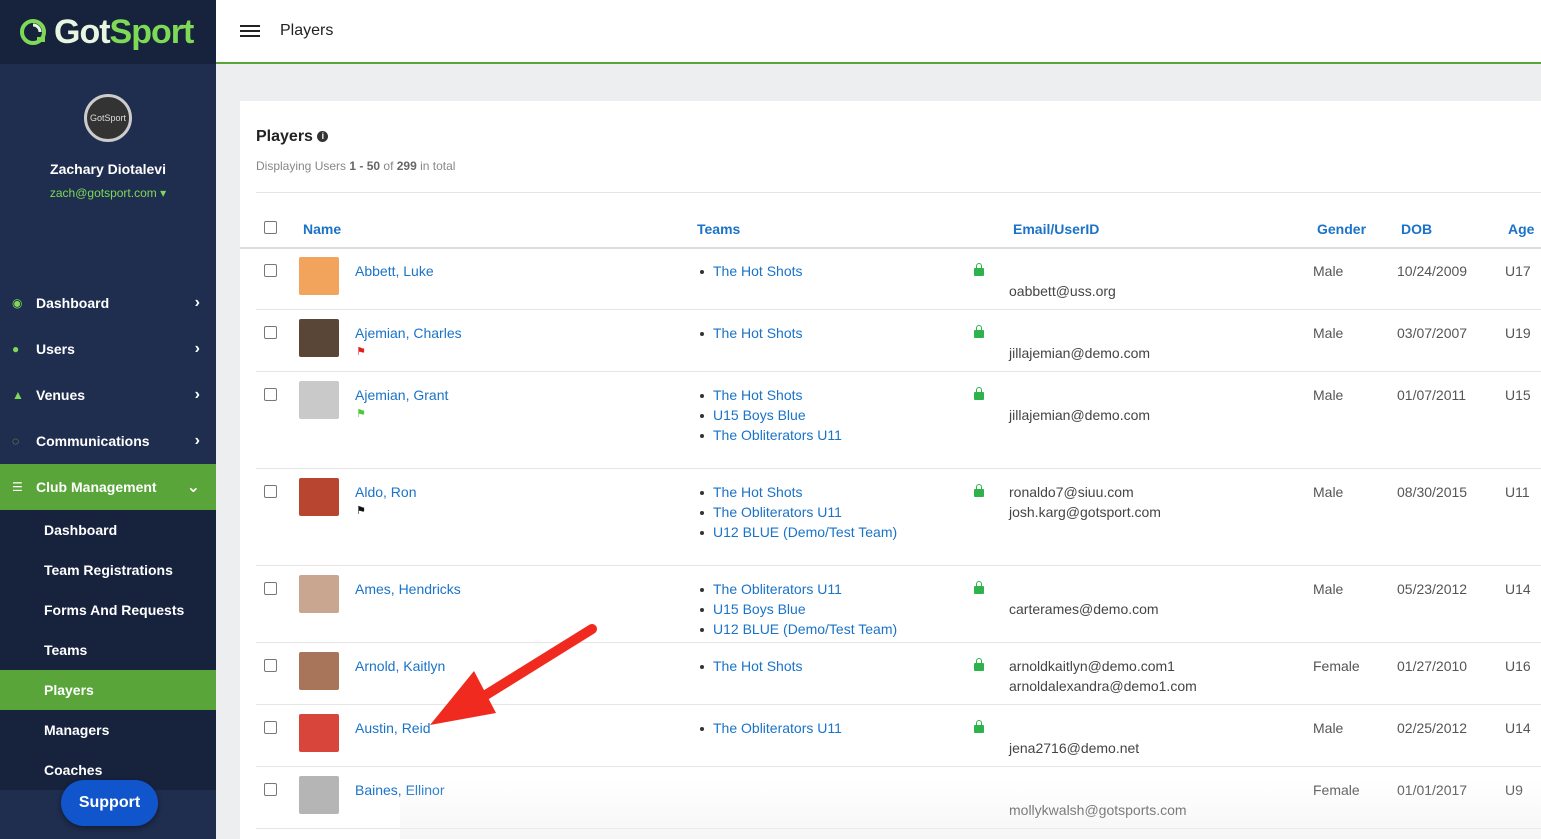 This screenshot has width=1541, height=839. What do you see at coordinates (1085, 512) in the screenshot?
I see `email-text: josh.karg@gotsport.com` at bounding box center [1085, 512].